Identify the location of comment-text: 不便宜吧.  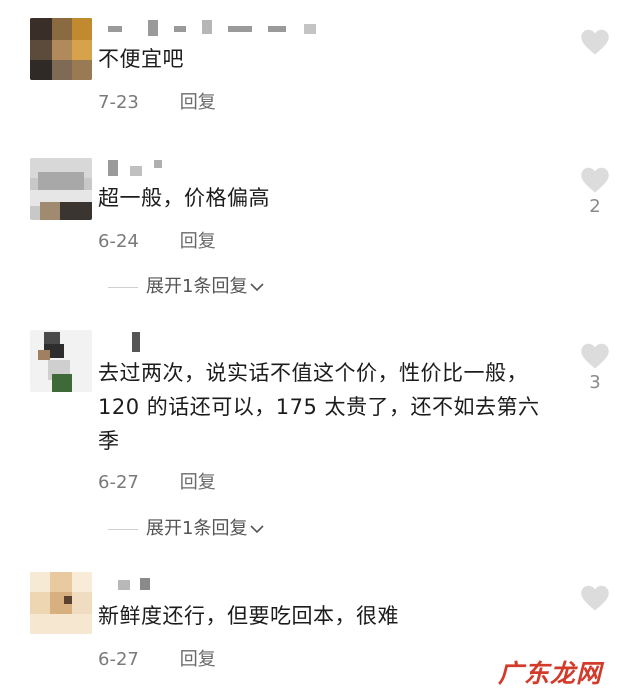
(141, 59).